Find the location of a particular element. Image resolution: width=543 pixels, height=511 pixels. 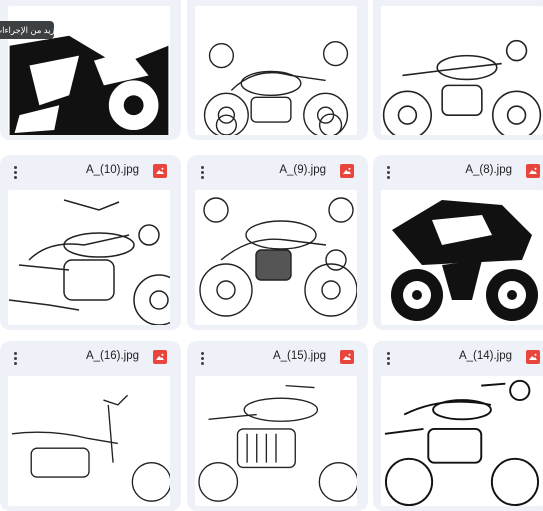

file-card-header: A_(16).jpg is located at coordinates (90, 358).